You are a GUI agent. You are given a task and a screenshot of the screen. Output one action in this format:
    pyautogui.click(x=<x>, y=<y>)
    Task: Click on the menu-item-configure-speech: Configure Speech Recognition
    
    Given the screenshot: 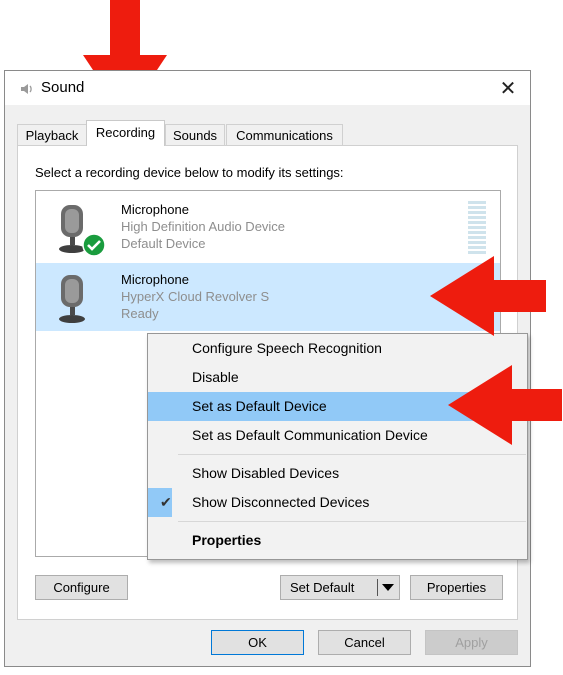 What is the action you would take?
    pyautogui.click(x=337, y=348)
    